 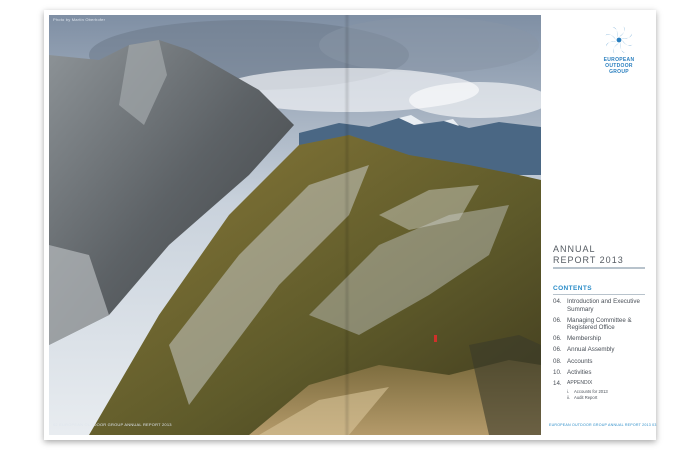 I want to click on toc-label: Annual Assembly, so click(x=591, y=350).